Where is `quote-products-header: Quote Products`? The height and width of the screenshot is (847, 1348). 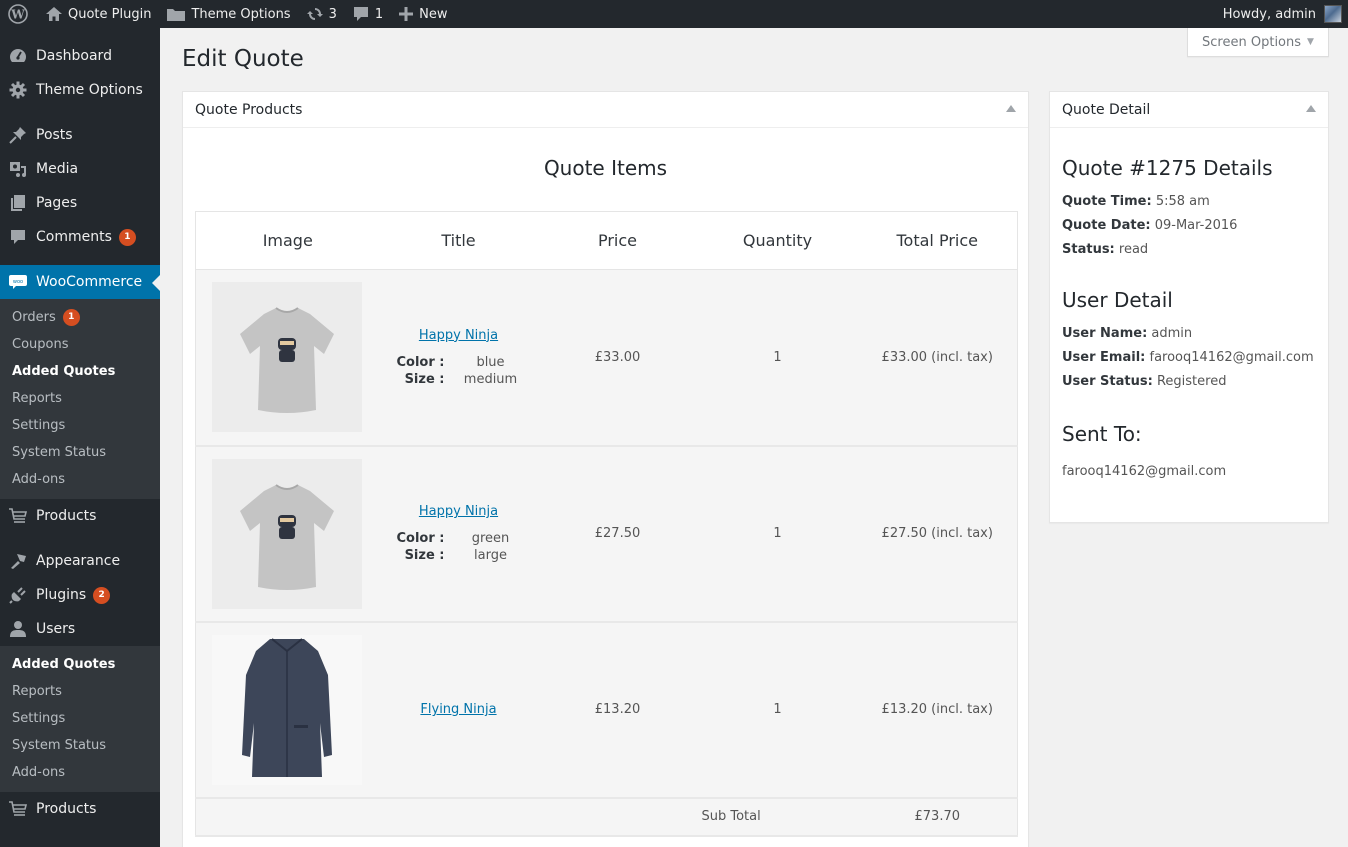 quote-products-header: Quote Products is located at coordinates (605, 110).